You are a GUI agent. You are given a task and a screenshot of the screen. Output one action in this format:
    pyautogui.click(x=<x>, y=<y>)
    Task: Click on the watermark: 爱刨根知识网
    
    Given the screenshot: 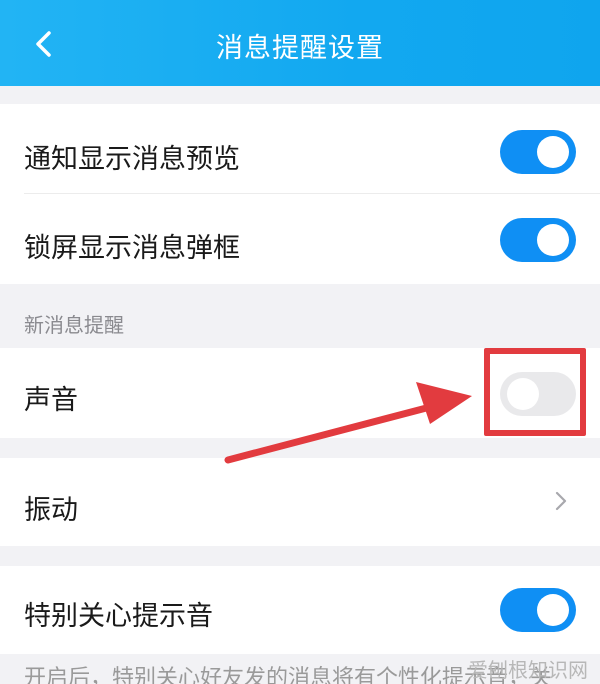 What is the action you would take?
    pyautogui.click(x=528, y=670)
    